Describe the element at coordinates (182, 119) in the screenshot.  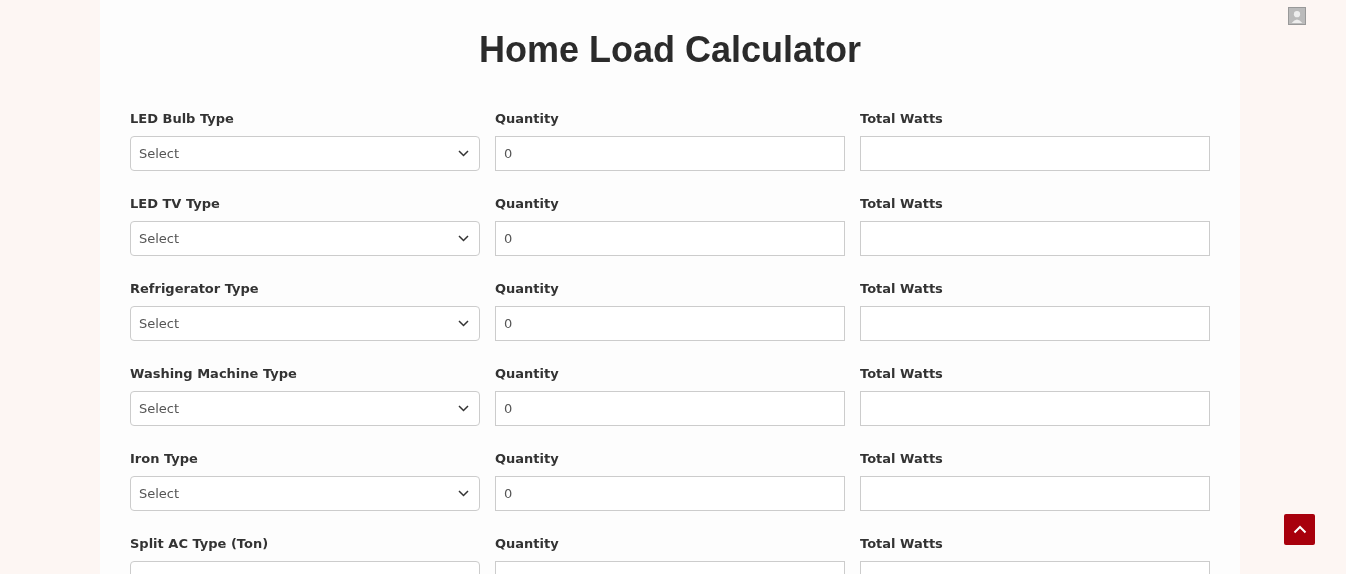
I see `field-label: LED Bulb Type` at that location.